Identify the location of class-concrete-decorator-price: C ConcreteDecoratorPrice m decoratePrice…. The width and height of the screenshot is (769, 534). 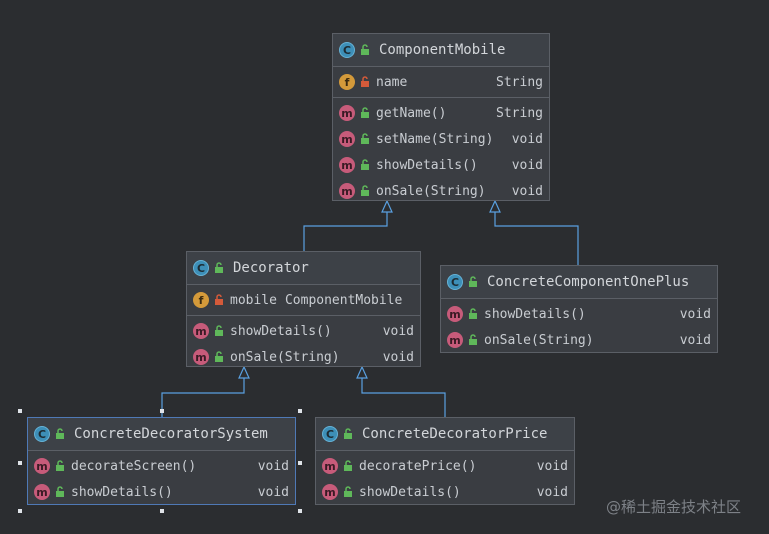
(445, 461).